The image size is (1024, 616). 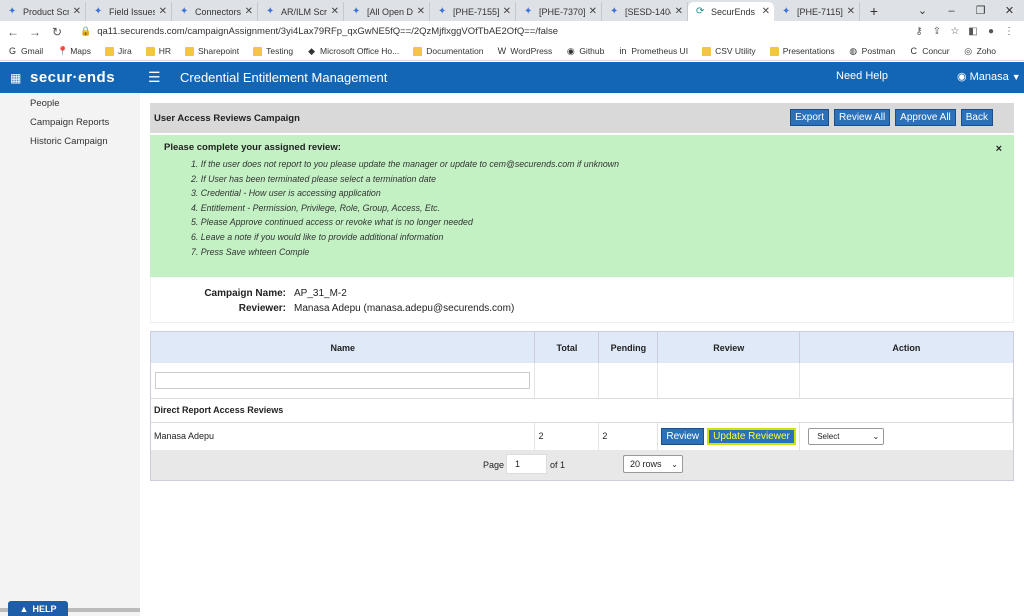 I want to click on bookmark-item: Documentation, so click(x=448, y=51).